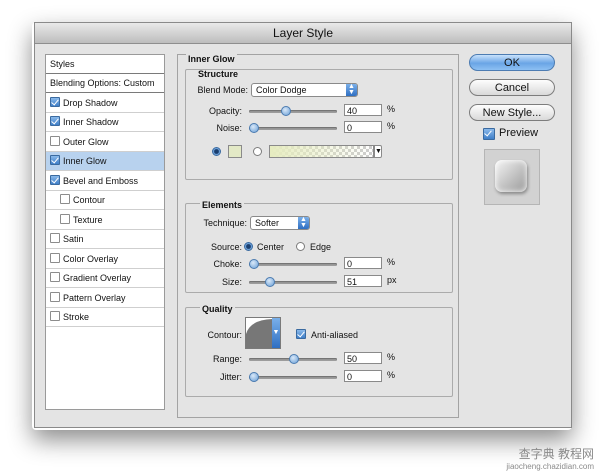 The image size is (600, 474). I want to click on styles-list-header: Styles, so click(105, 64).